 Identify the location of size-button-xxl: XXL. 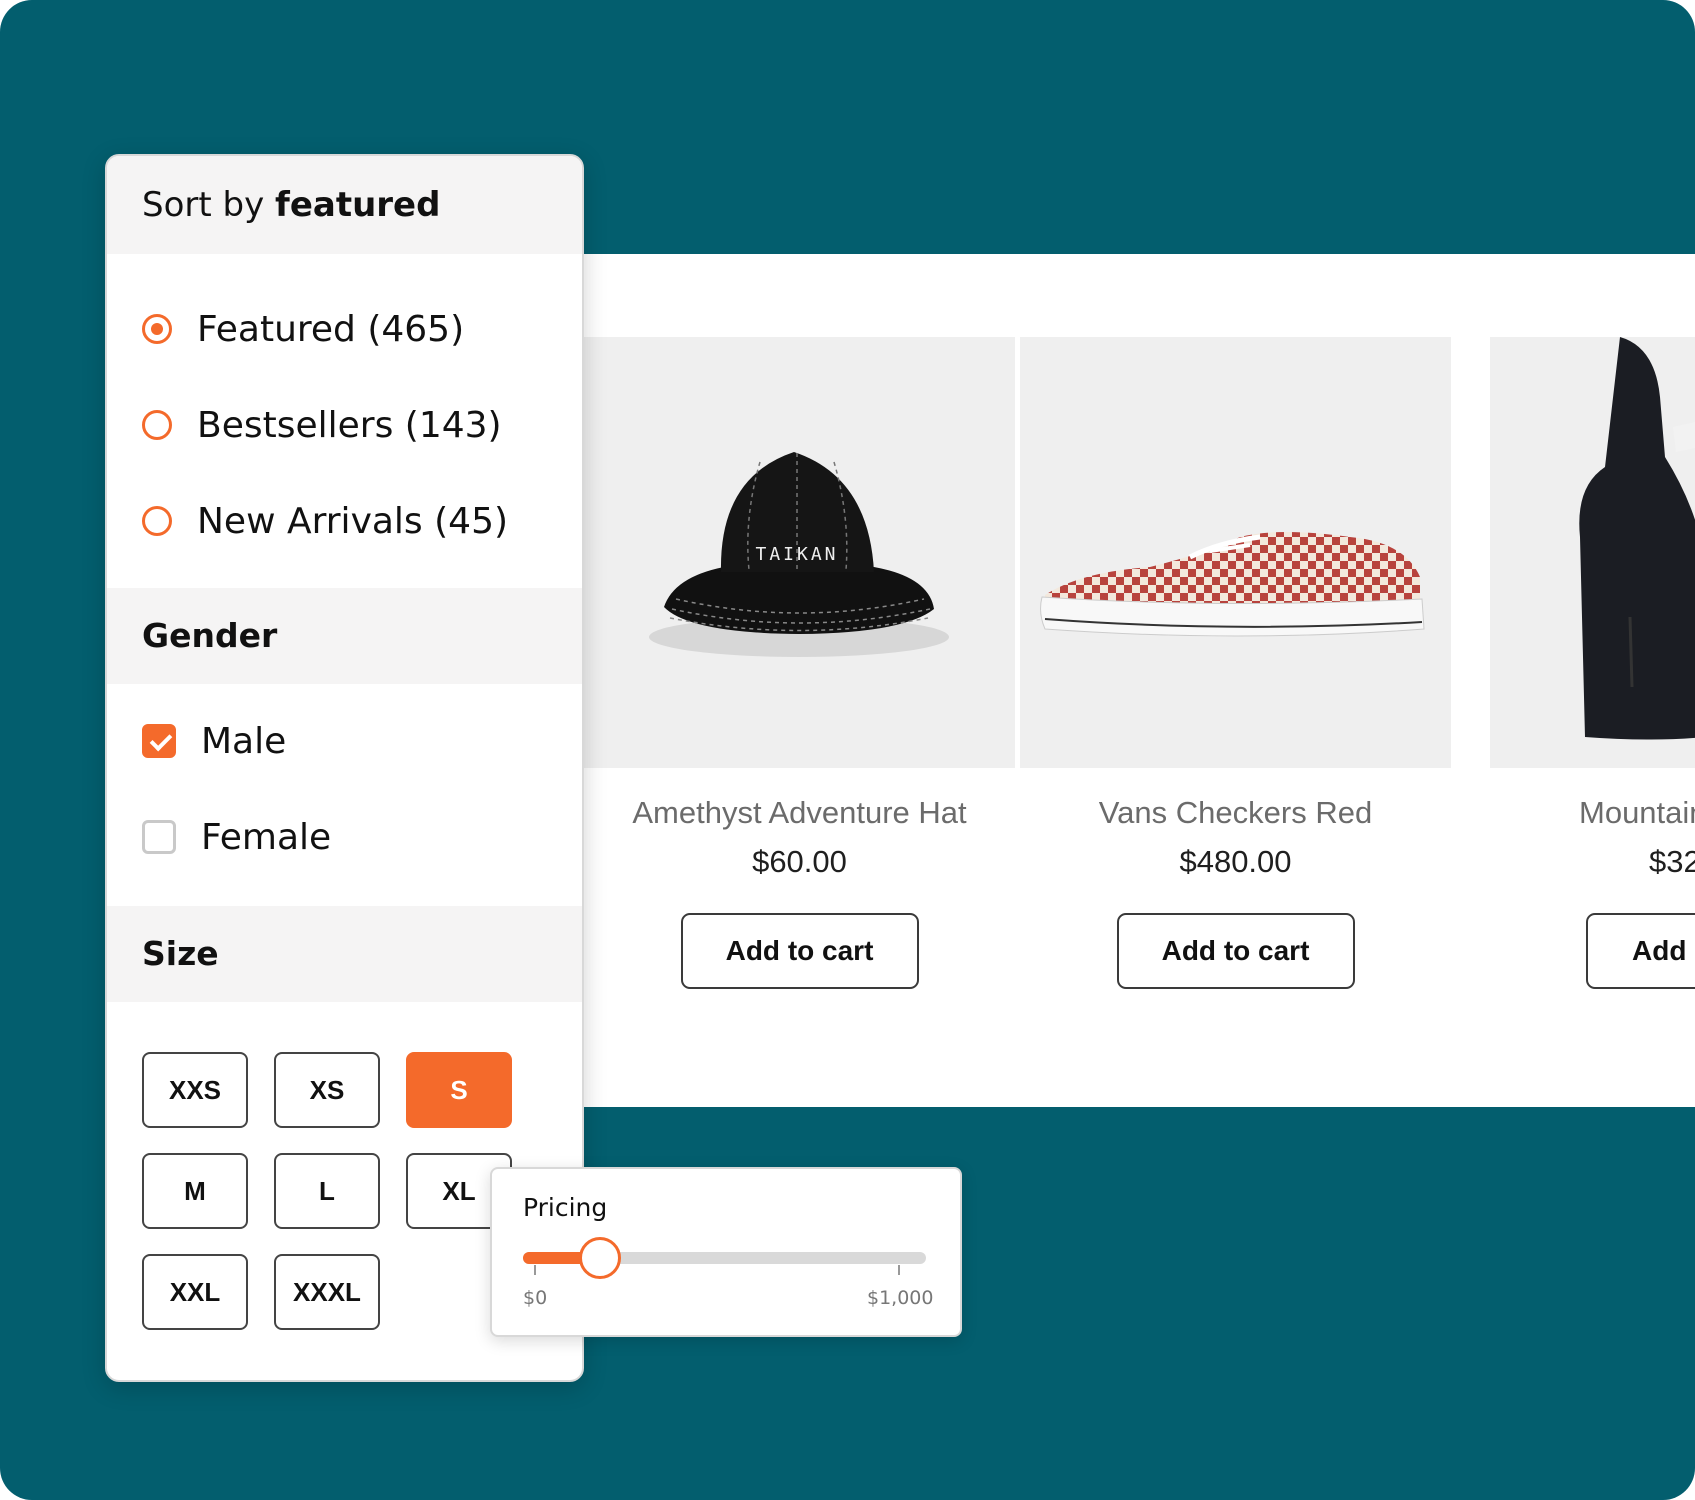
(195, 1292).